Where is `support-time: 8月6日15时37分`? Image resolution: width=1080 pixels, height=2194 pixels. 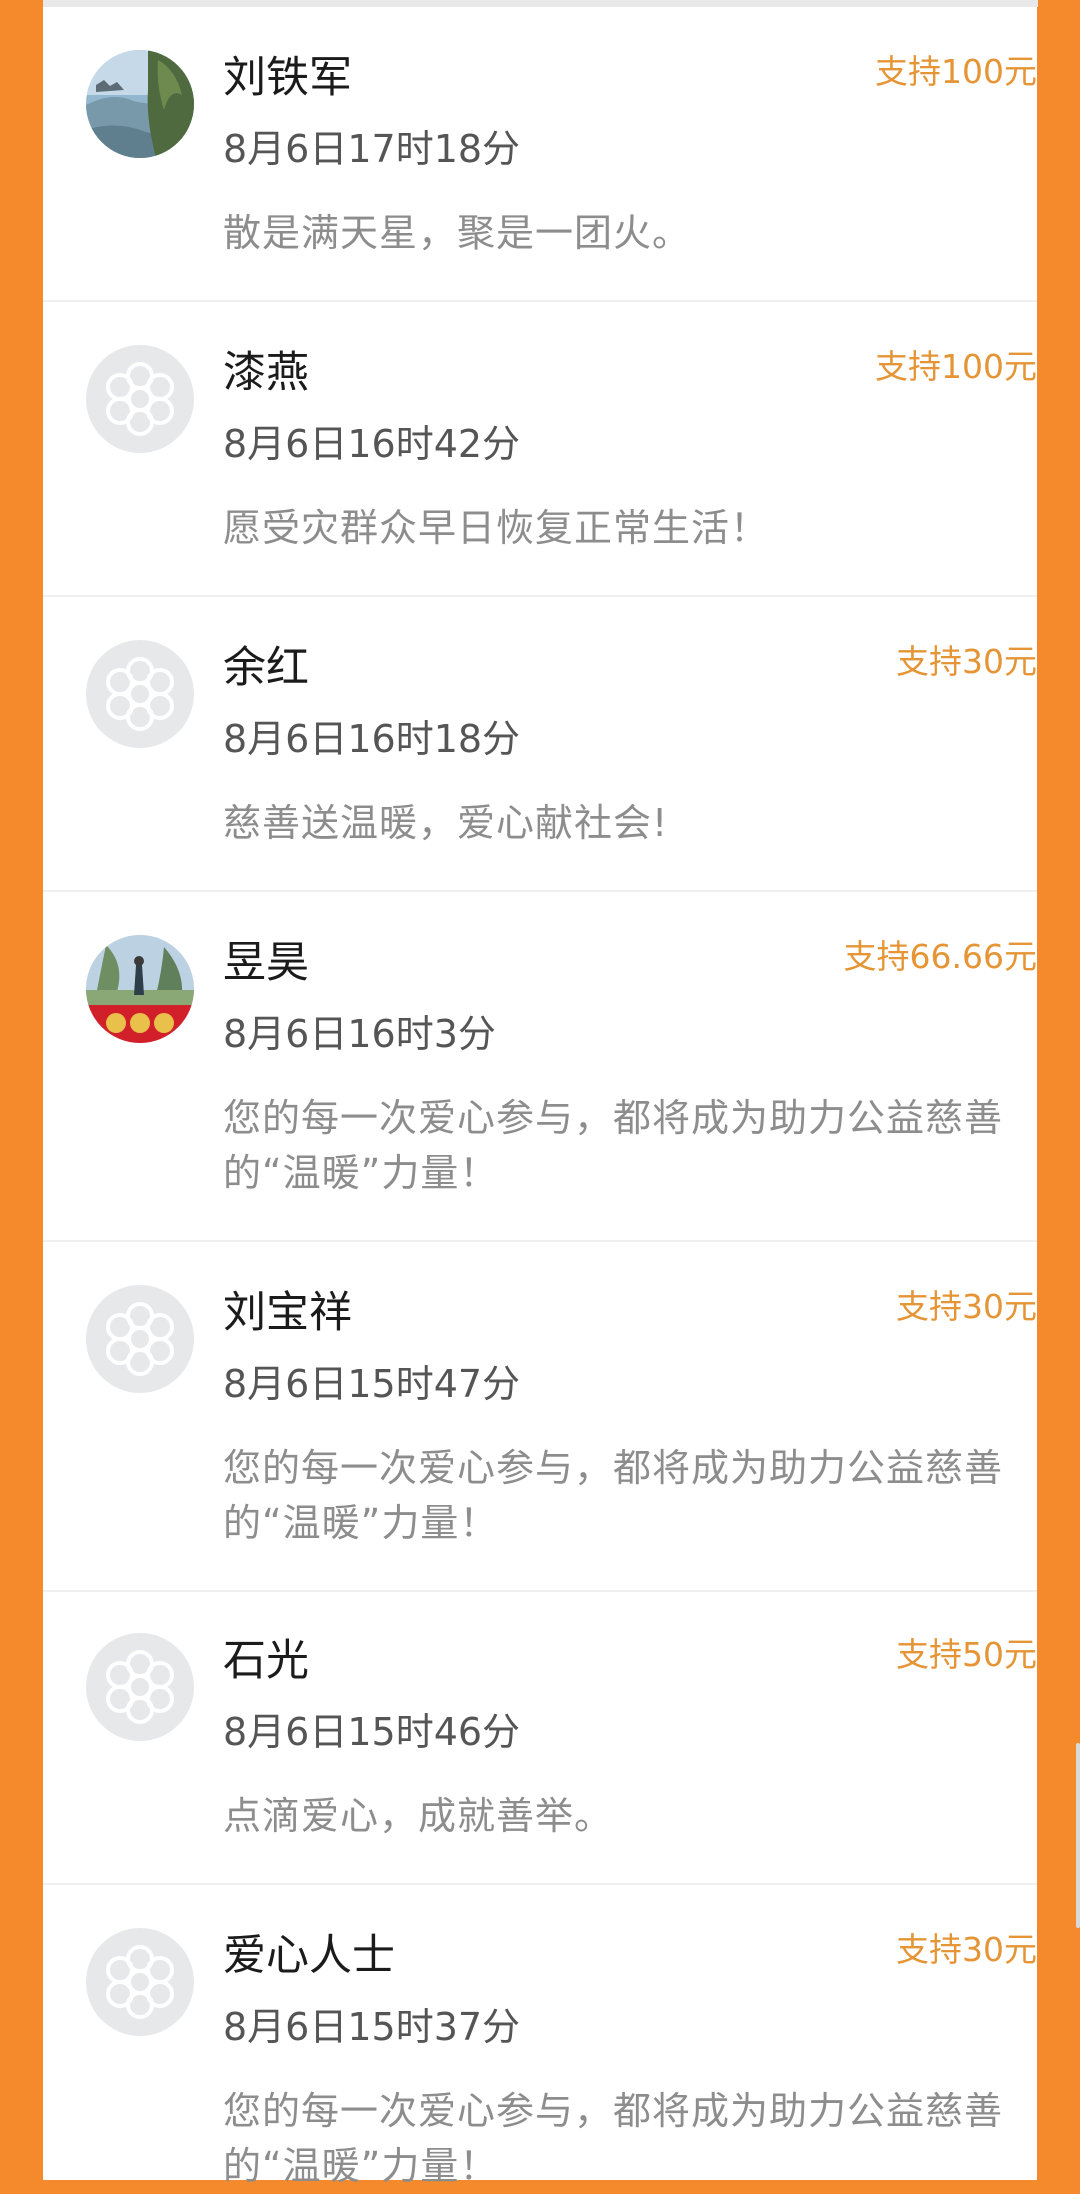 support-time: 8月6日15时37分 is located at coordinates (372, 2027).